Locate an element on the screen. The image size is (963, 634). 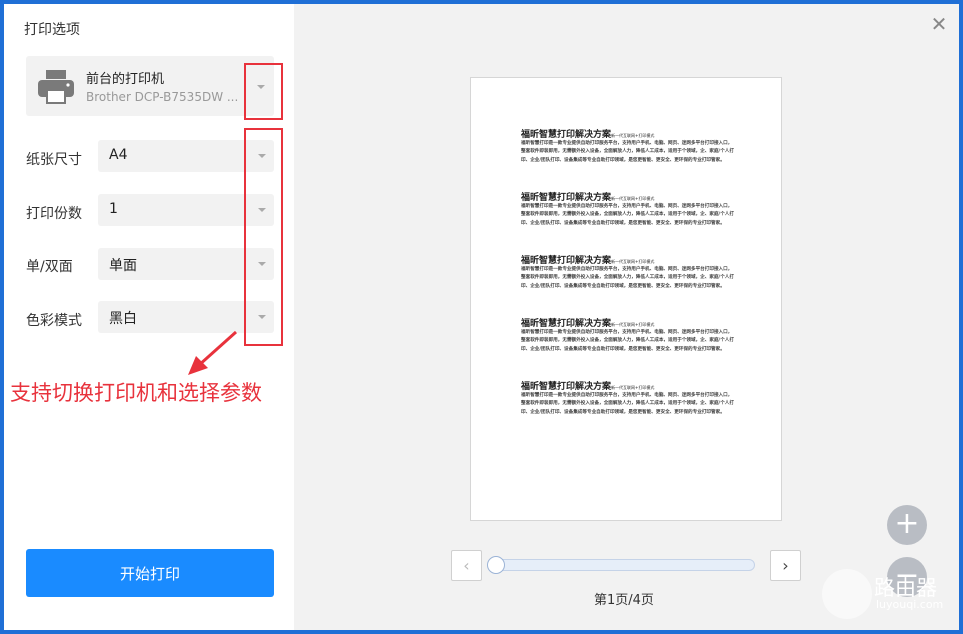
chevron-right-icon: › is located at coordinates (785, 565).